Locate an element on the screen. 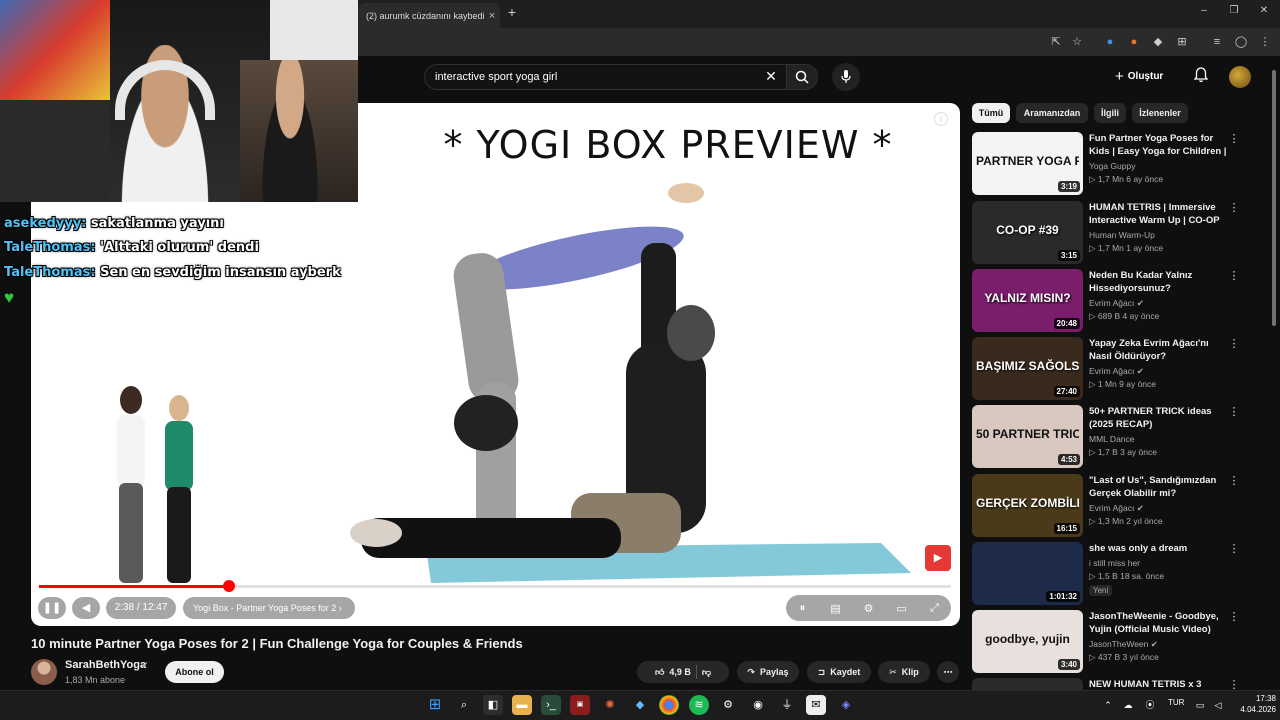 The image size is (1280, 720). discord-icon: ◈ is located at coordinates (846, 705).